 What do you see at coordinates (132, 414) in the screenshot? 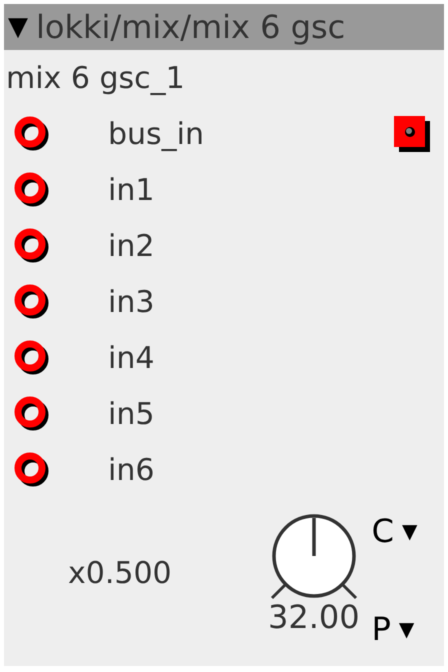
I see `inlet-label: in5` at bounding box center [132, 414].